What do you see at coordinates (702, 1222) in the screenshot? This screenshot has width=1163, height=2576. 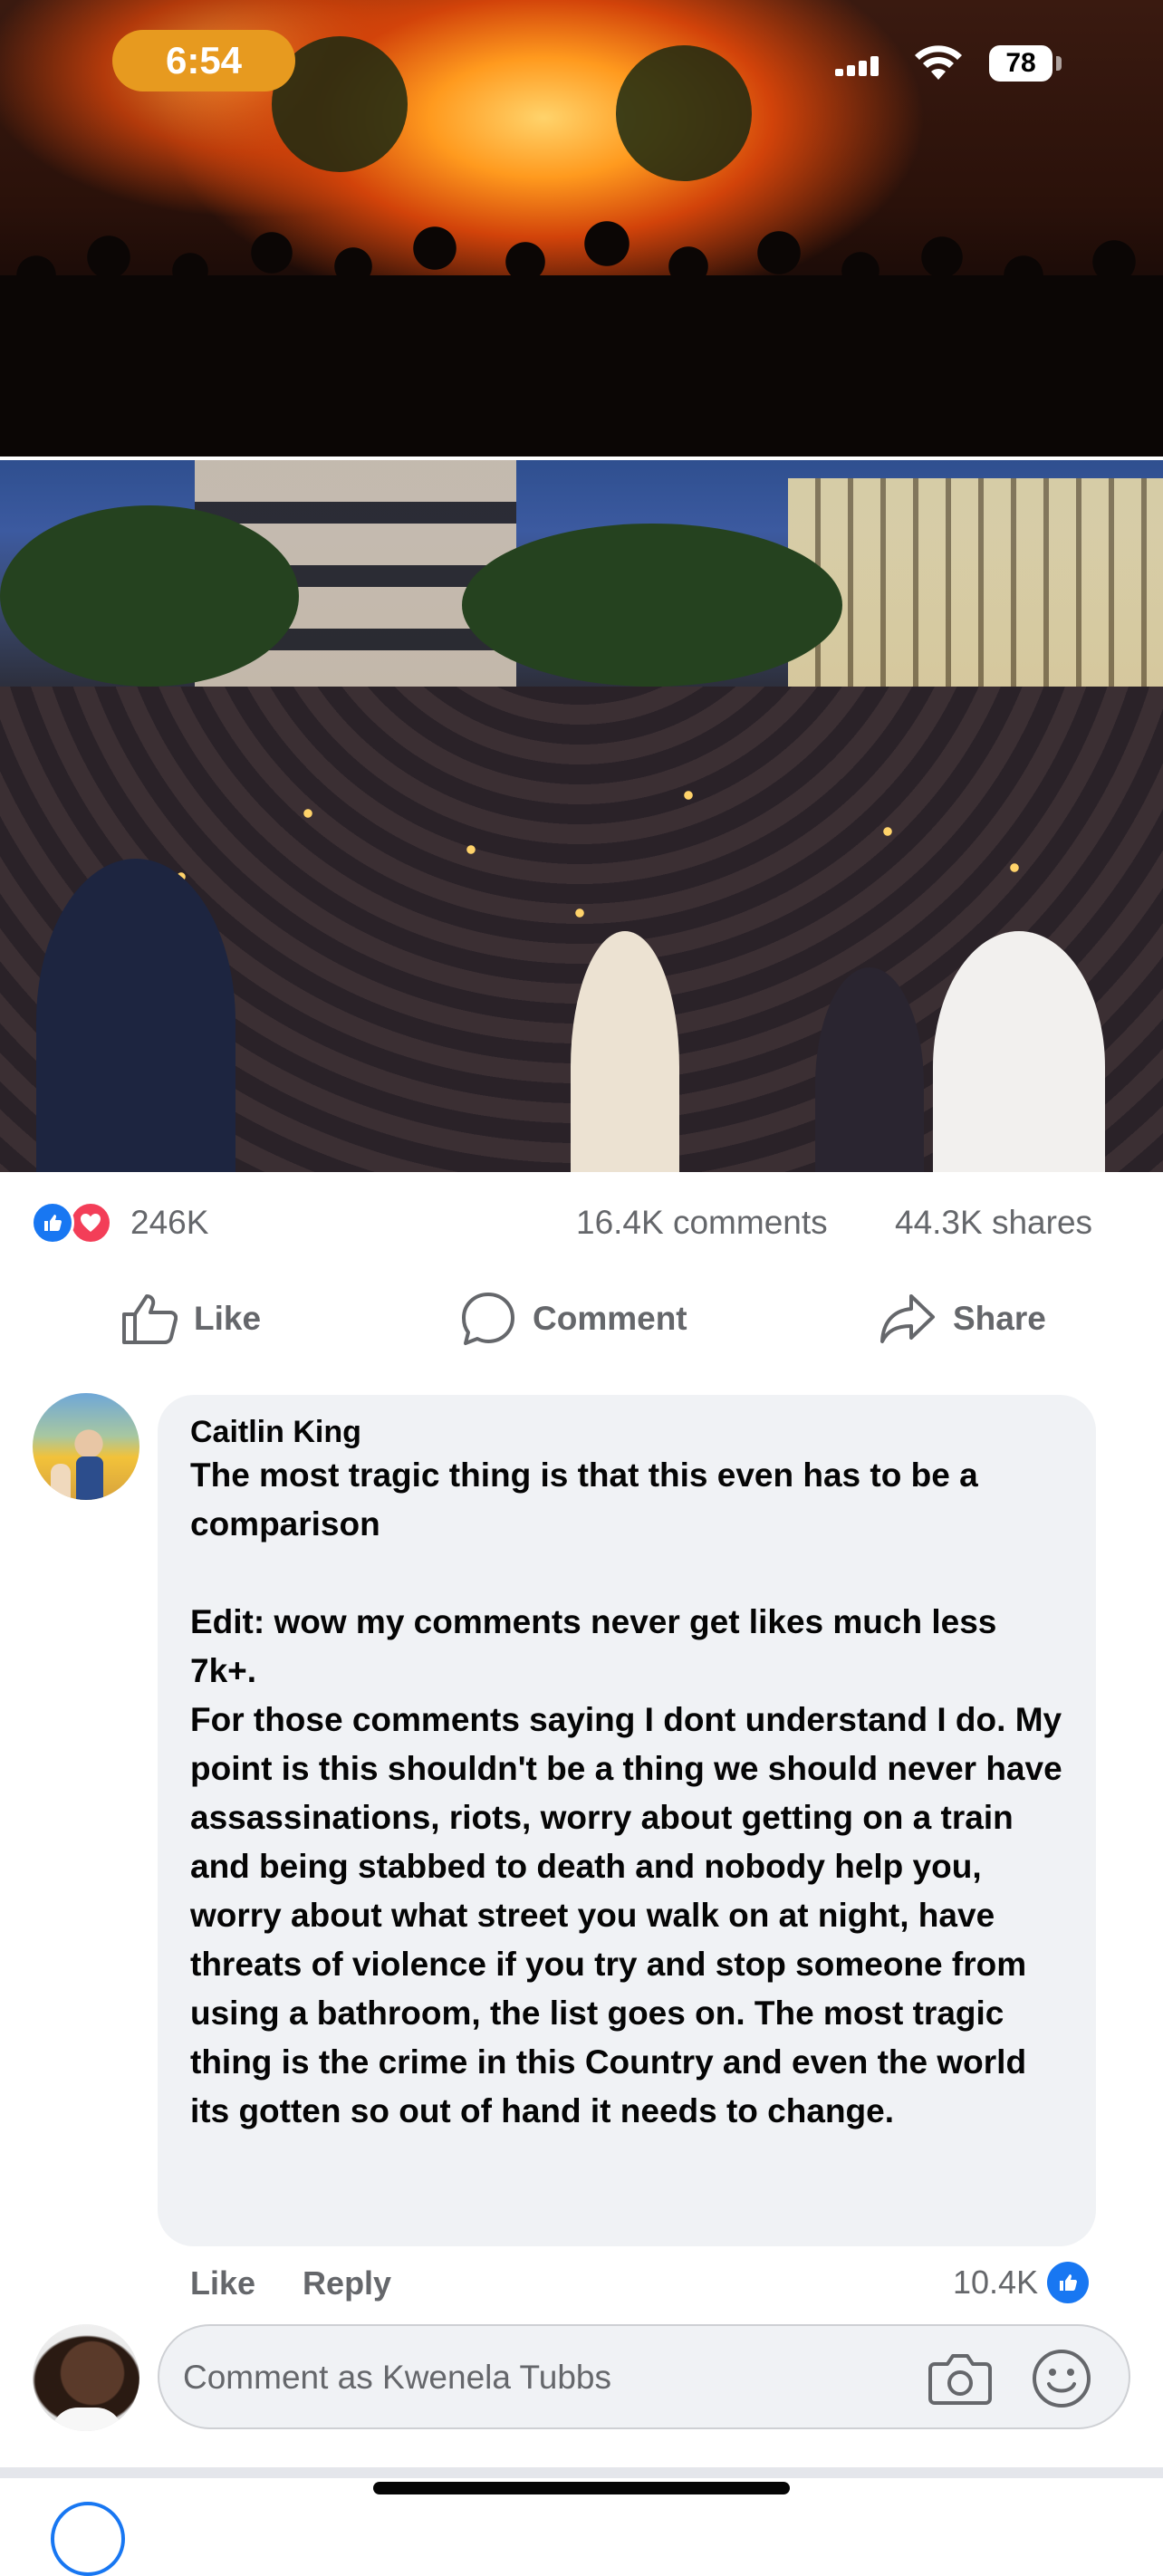 I see `comments-count: 16.4K comments` at bounding box center [702, 1222].